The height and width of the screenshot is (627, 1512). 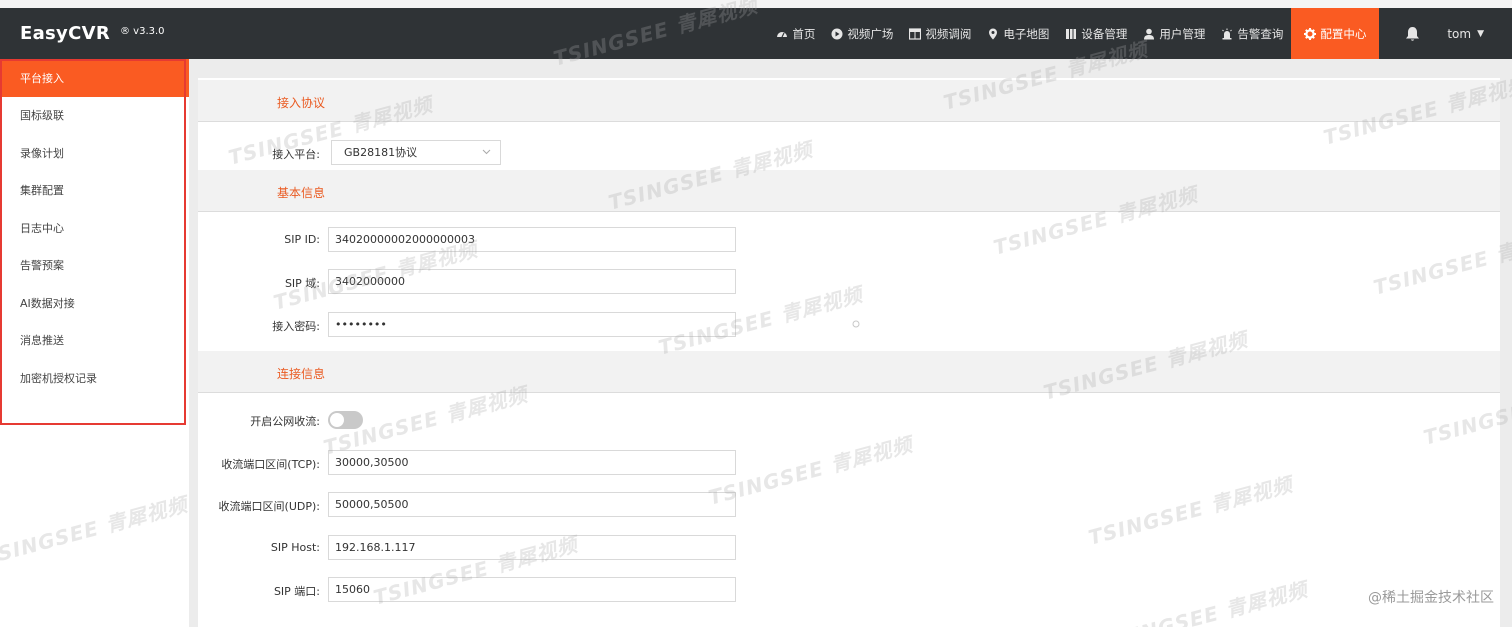 I want to click on top-strip, so click(x=756, y=4).